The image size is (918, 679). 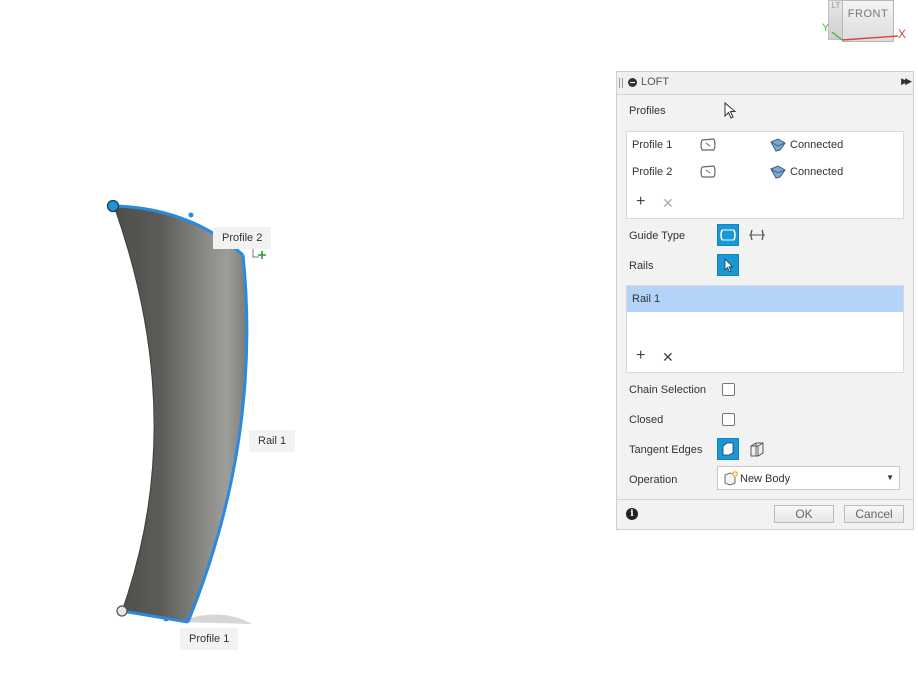 I want to click on tangent-edges-keep-button, so click(x=757, y=449).